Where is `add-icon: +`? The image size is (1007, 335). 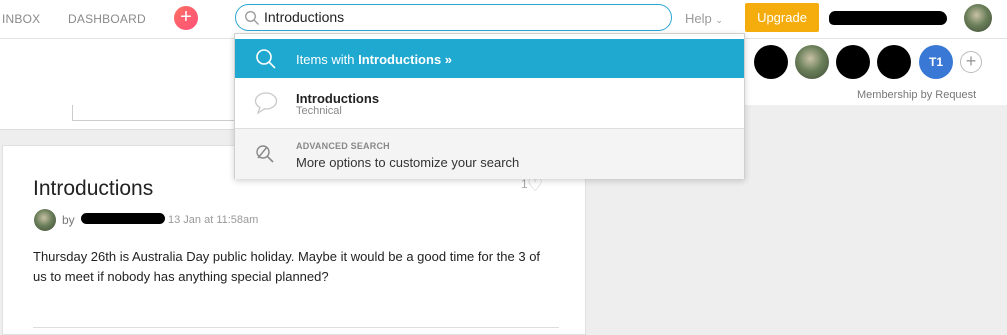 add-icon: + is located at coordinates (186, 18).